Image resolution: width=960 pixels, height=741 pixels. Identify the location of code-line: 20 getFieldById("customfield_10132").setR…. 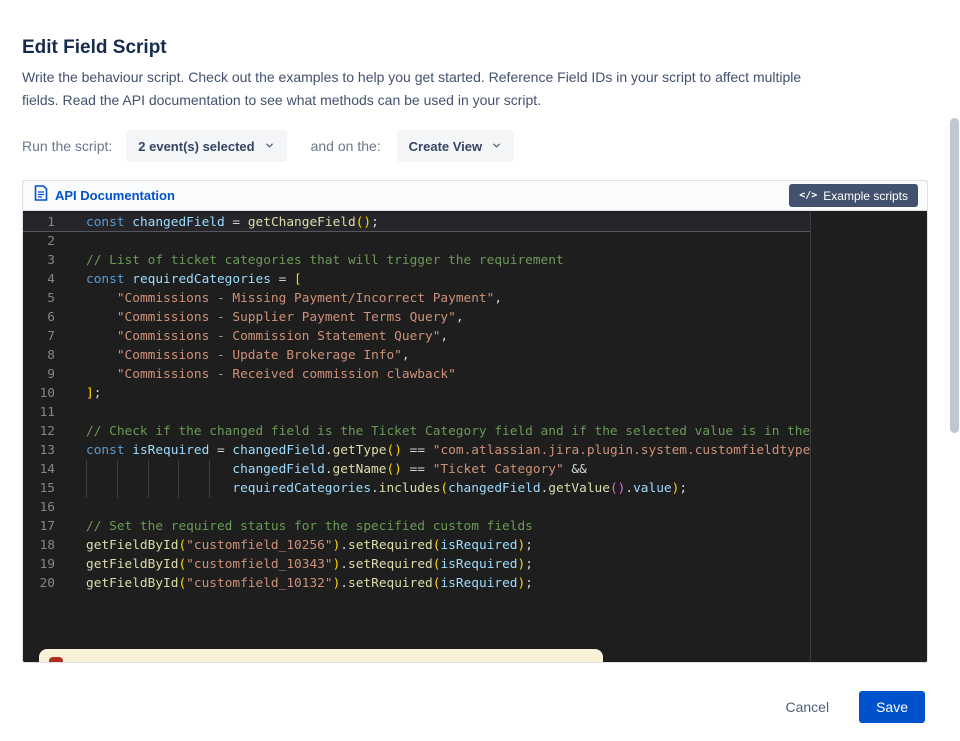
(417, 583).